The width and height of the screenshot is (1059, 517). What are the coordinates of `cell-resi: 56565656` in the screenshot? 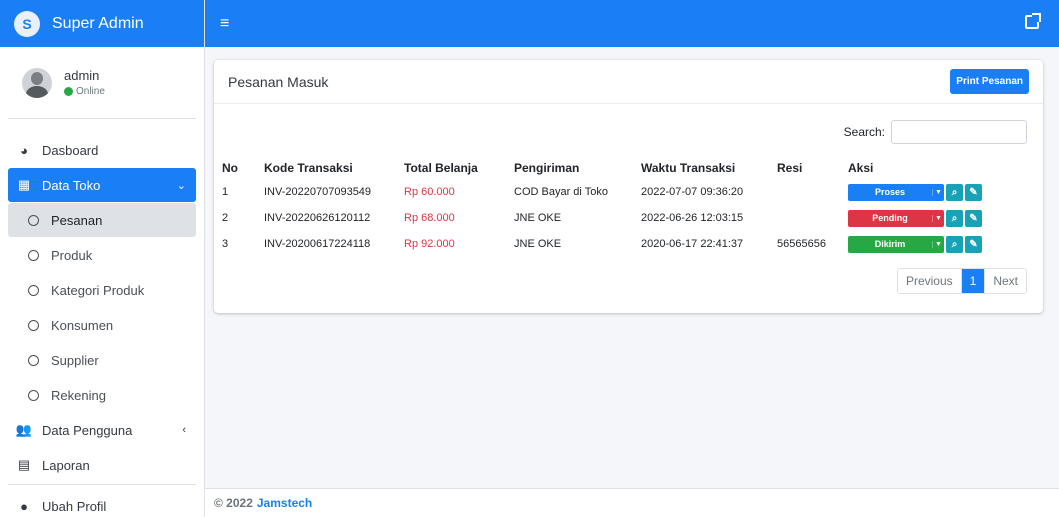 It's located at (801, 244).